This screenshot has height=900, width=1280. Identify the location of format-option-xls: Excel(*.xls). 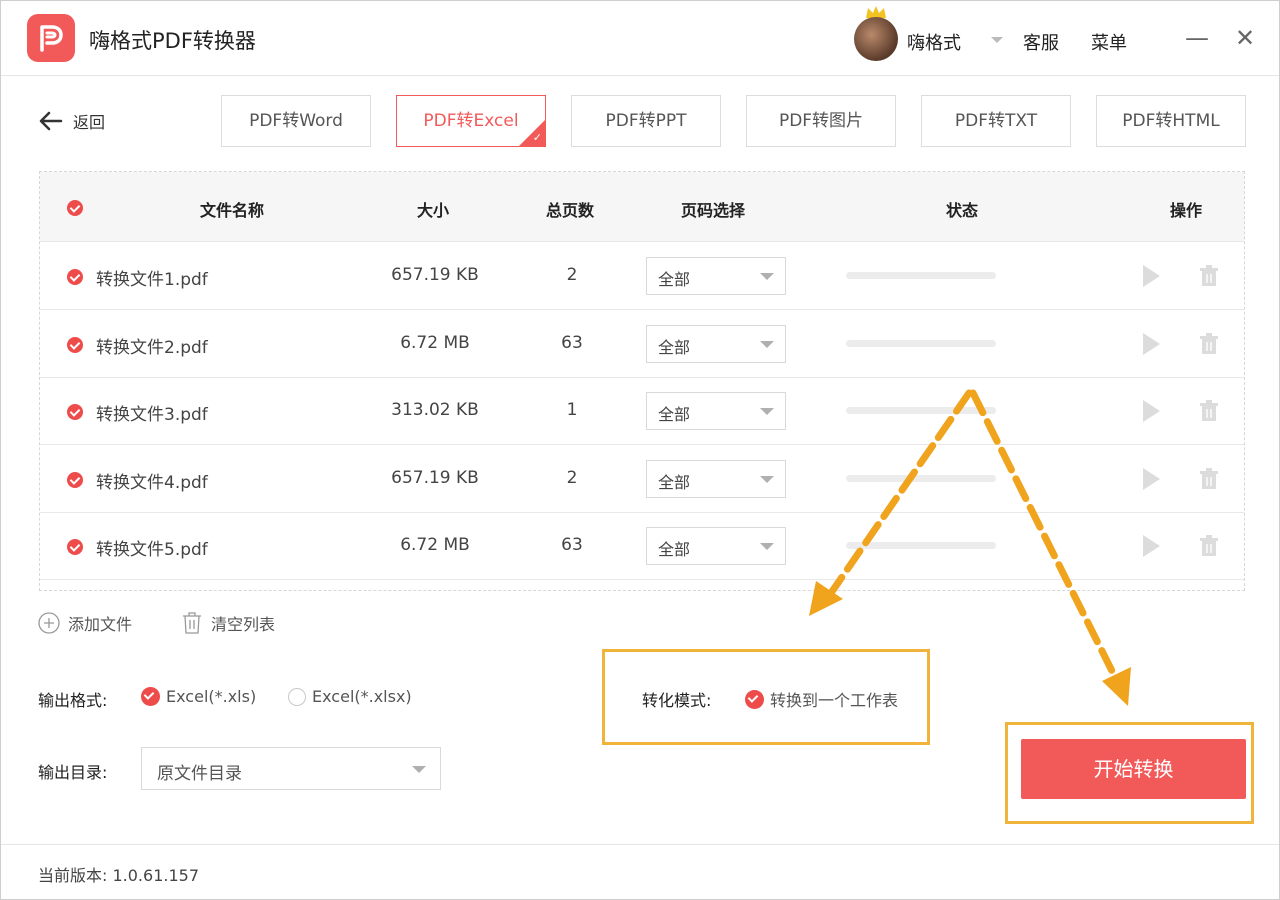
(198, 696).